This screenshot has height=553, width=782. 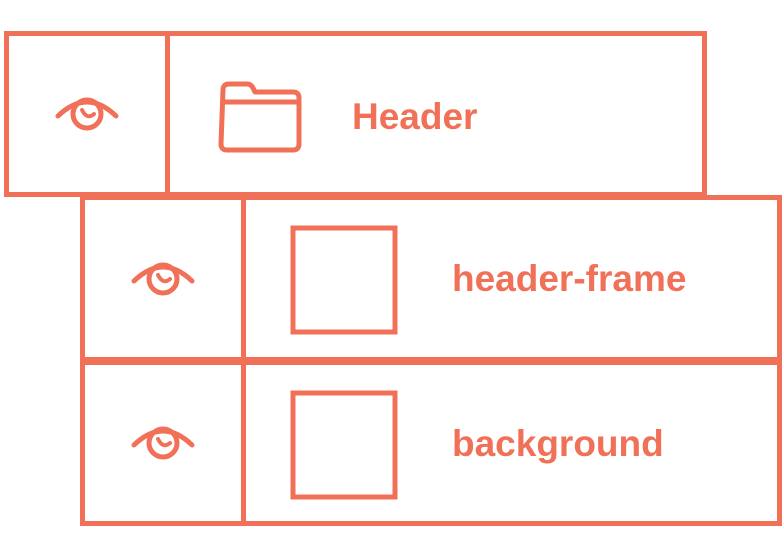 I want to click on folder-icon, so click(x=260, y=117).